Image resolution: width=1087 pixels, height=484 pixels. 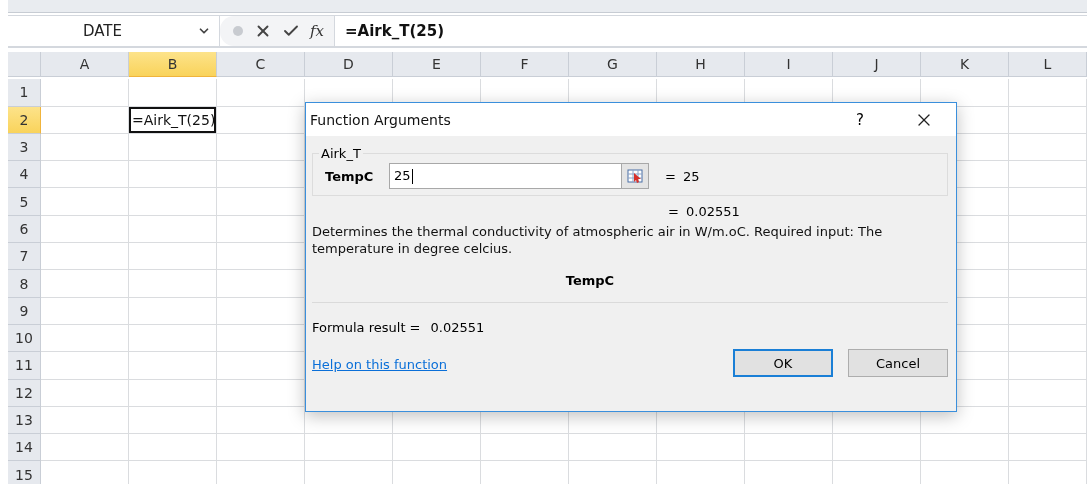 I want to click on column-header: K, so click(x=965, y=64).